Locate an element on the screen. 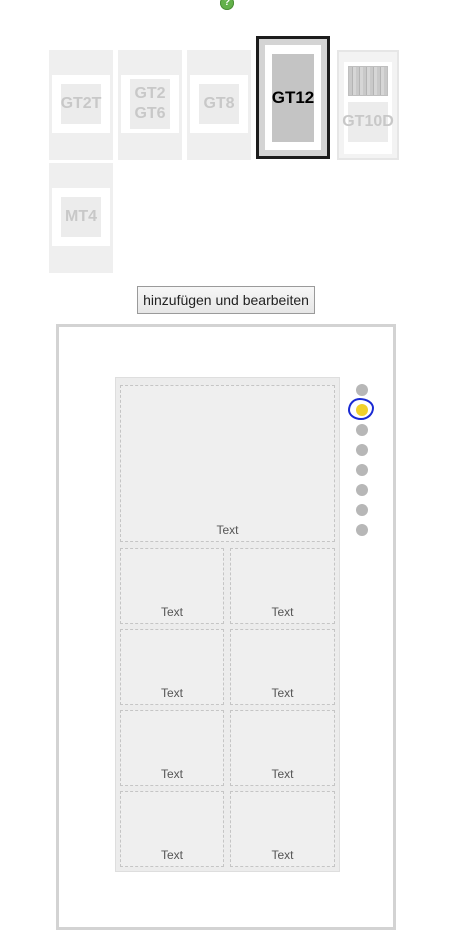 The width and height of the screenshot is (468, 940). device-card-gt8: GT8 is located at coordinates (219, 105).